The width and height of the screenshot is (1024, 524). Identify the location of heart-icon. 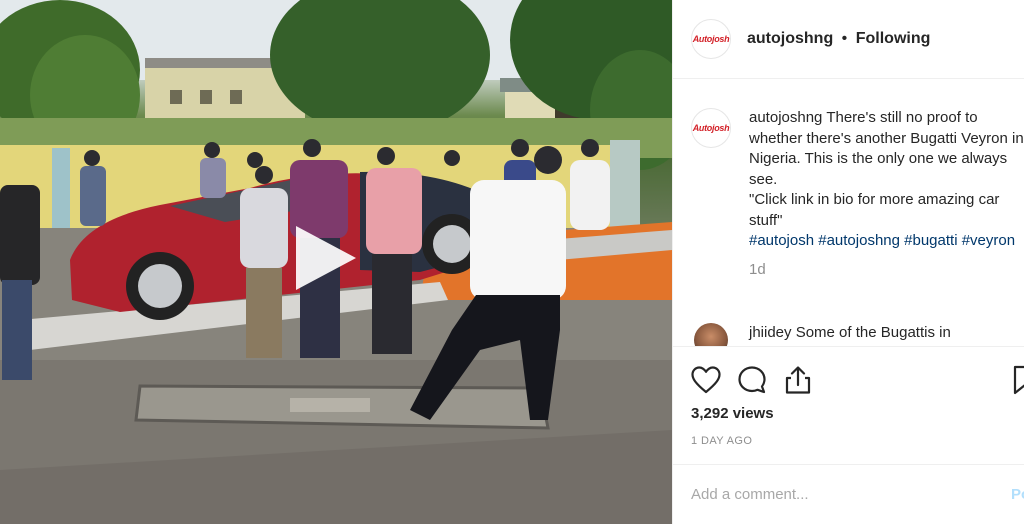
(706, 380).